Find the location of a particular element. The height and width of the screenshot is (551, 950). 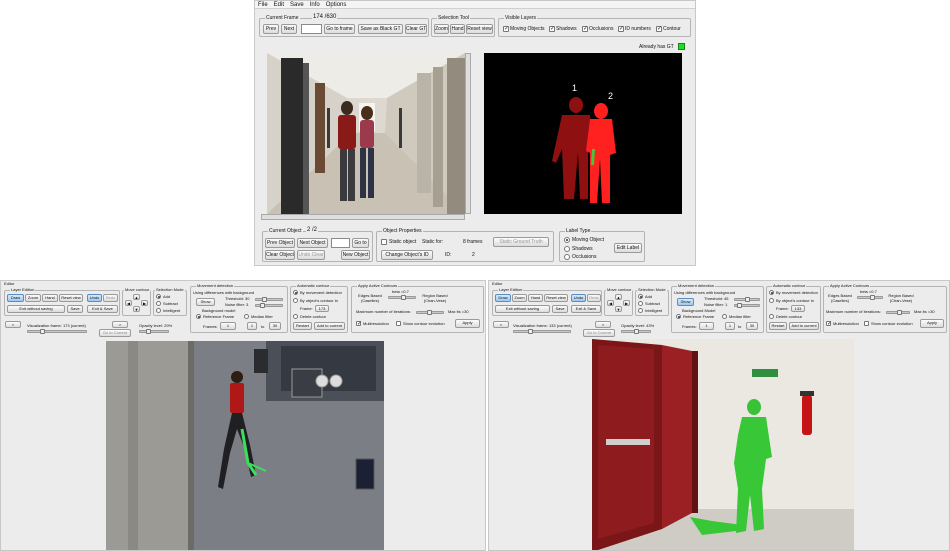

move-left-button: ◀ is located at coordinates (610, 303).